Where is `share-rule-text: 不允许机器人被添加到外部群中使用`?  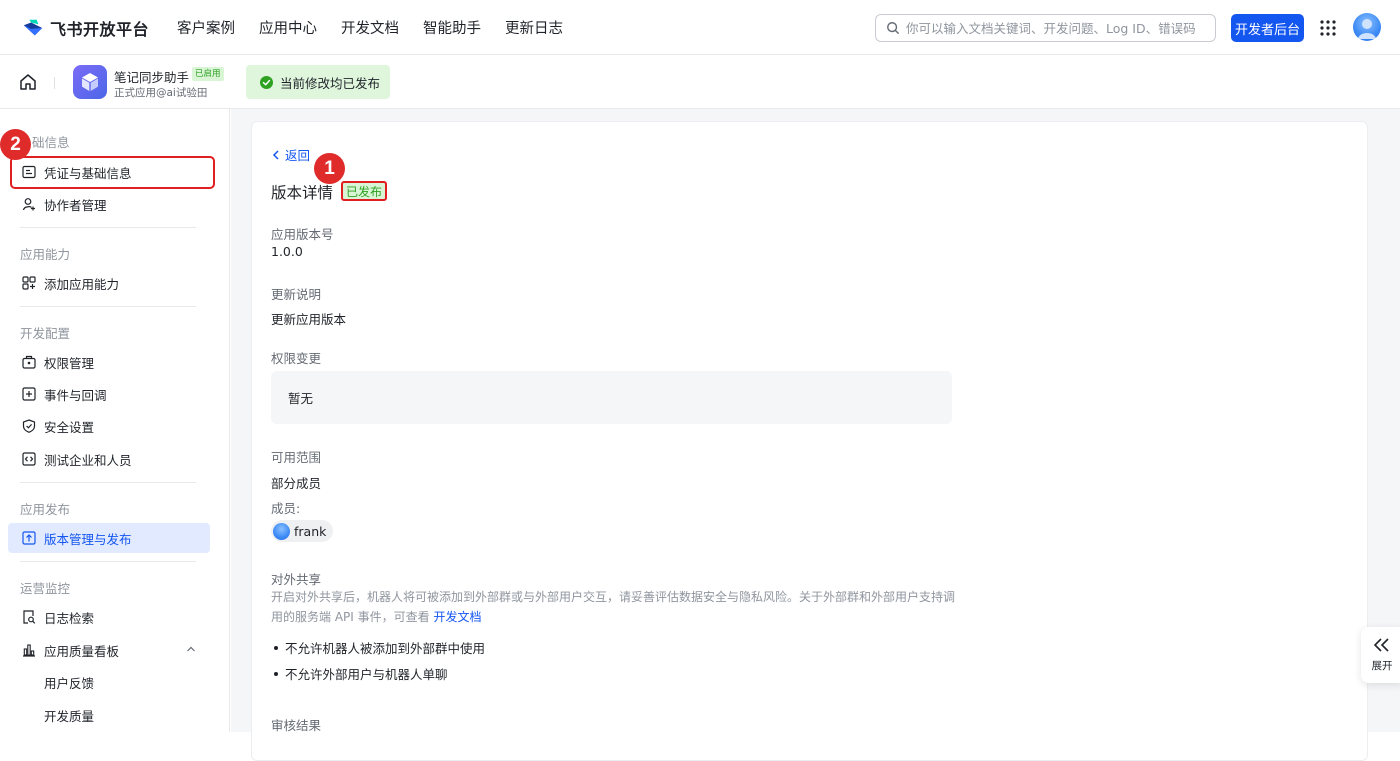
share-rule-text: 不允许机器人被添加到外部群中使用 is located at coordinates (385, 648).